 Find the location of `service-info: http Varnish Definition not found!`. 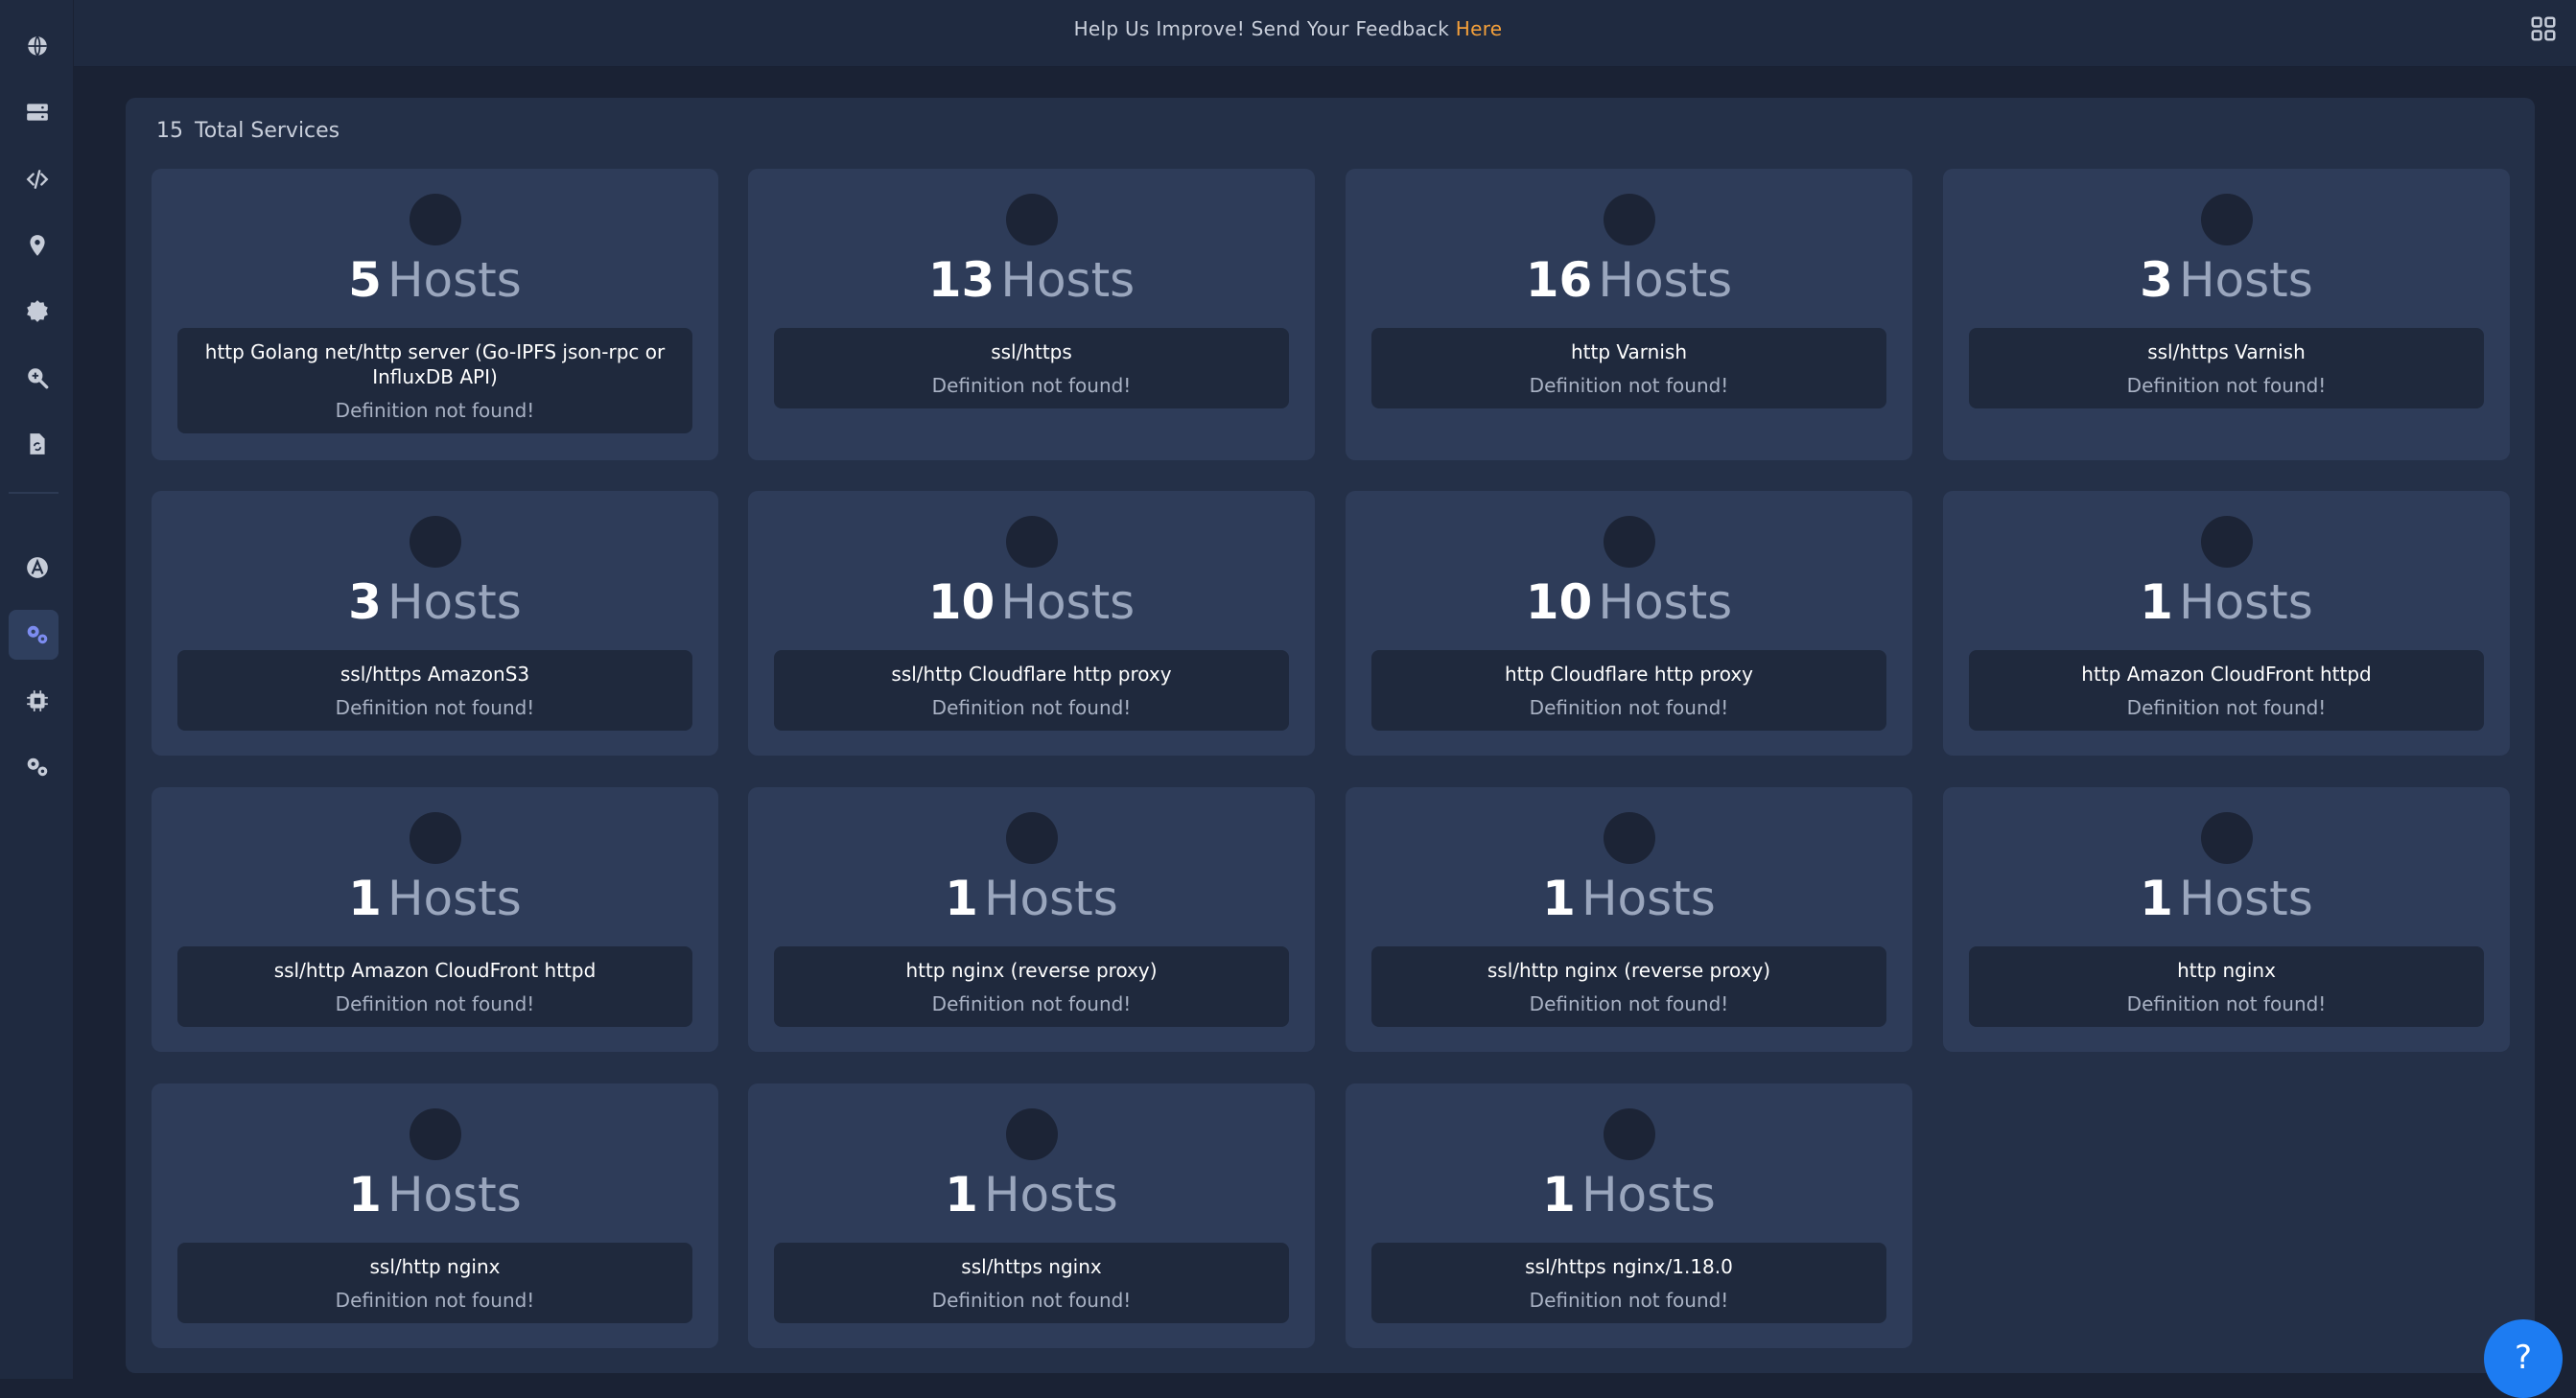

service-info: http Varnish Definition not found! is located at coordinates (1628, 368).